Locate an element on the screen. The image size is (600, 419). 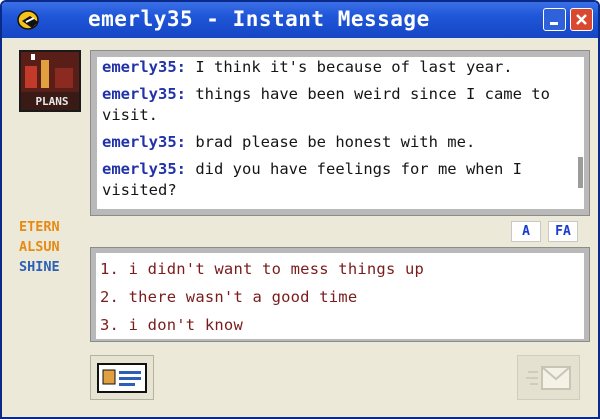
chat-scrollbar-thumb is located at coordinates (580, 172).